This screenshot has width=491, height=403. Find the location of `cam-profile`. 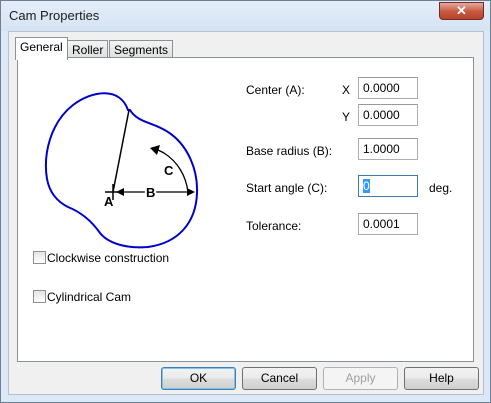

cam-profile is located at coordinates (121, 170).